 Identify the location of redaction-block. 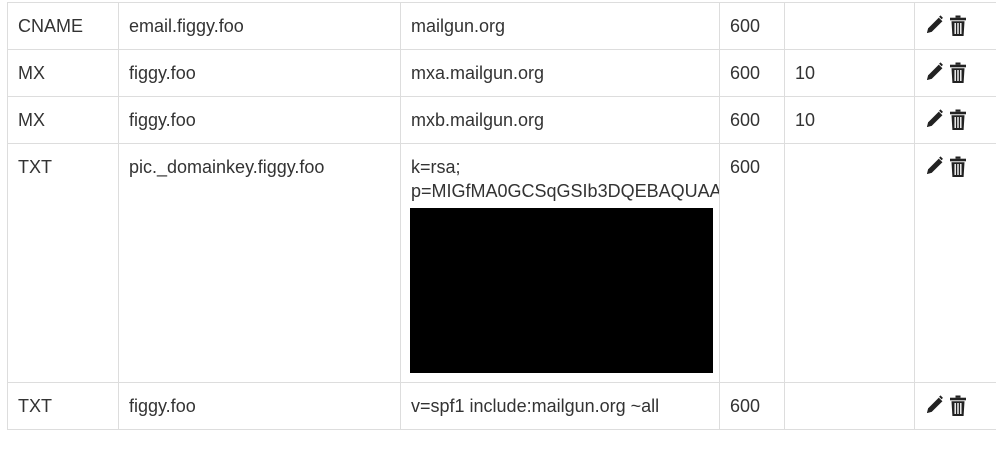
(561, 290).